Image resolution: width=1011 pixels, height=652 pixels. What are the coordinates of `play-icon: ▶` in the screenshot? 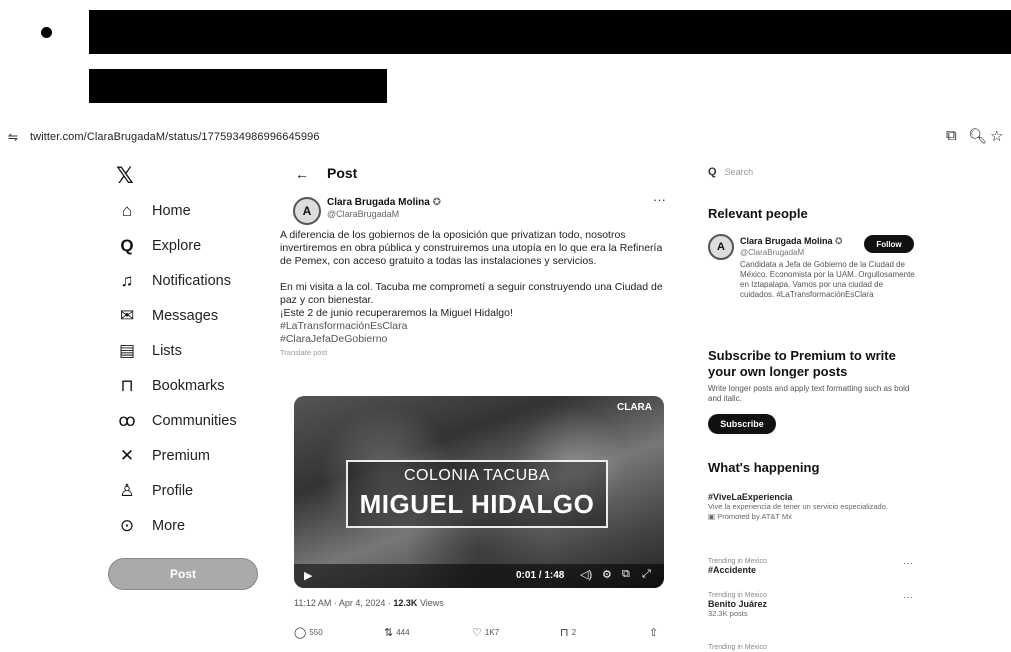 It's located at (308, 575).